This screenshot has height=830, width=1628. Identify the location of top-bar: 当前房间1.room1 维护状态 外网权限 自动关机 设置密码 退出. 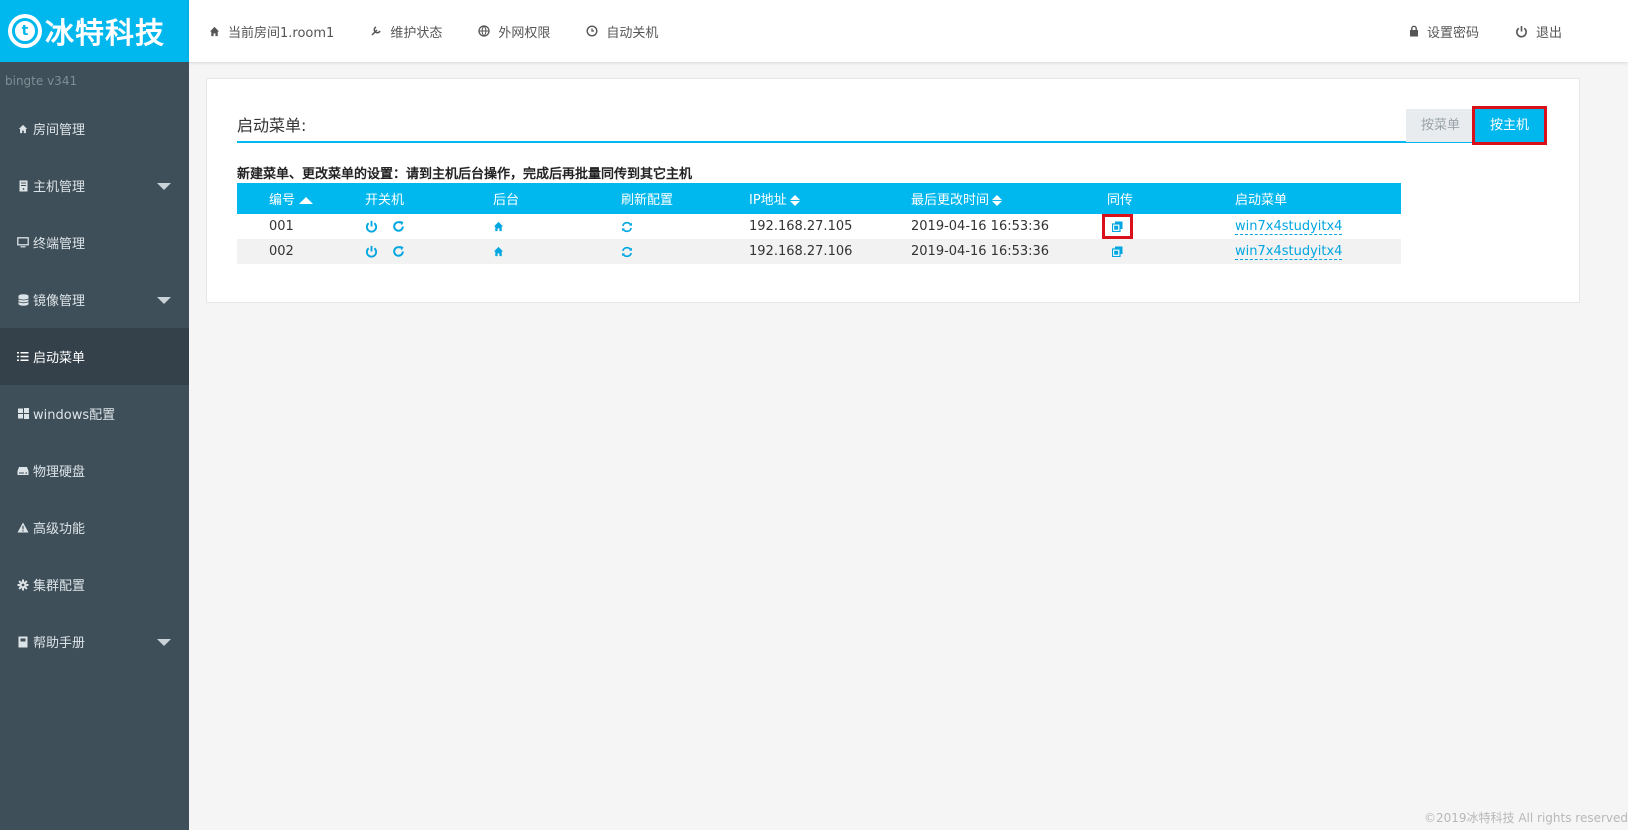
(908, 31).